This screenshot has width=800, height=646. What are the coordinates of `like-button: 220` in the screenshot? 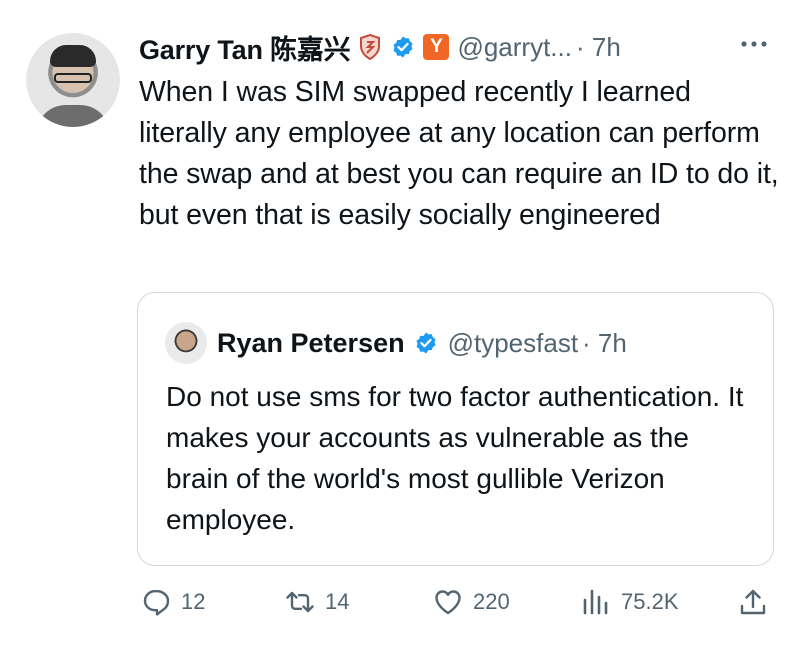 It's located at (471, 602).